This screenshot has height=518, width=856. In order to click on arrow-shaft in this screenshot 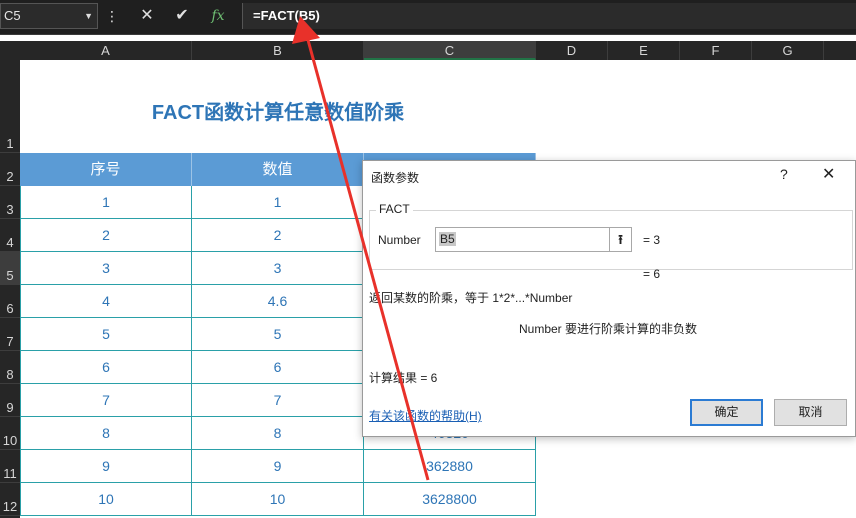, I will do `click(368, 260)`.